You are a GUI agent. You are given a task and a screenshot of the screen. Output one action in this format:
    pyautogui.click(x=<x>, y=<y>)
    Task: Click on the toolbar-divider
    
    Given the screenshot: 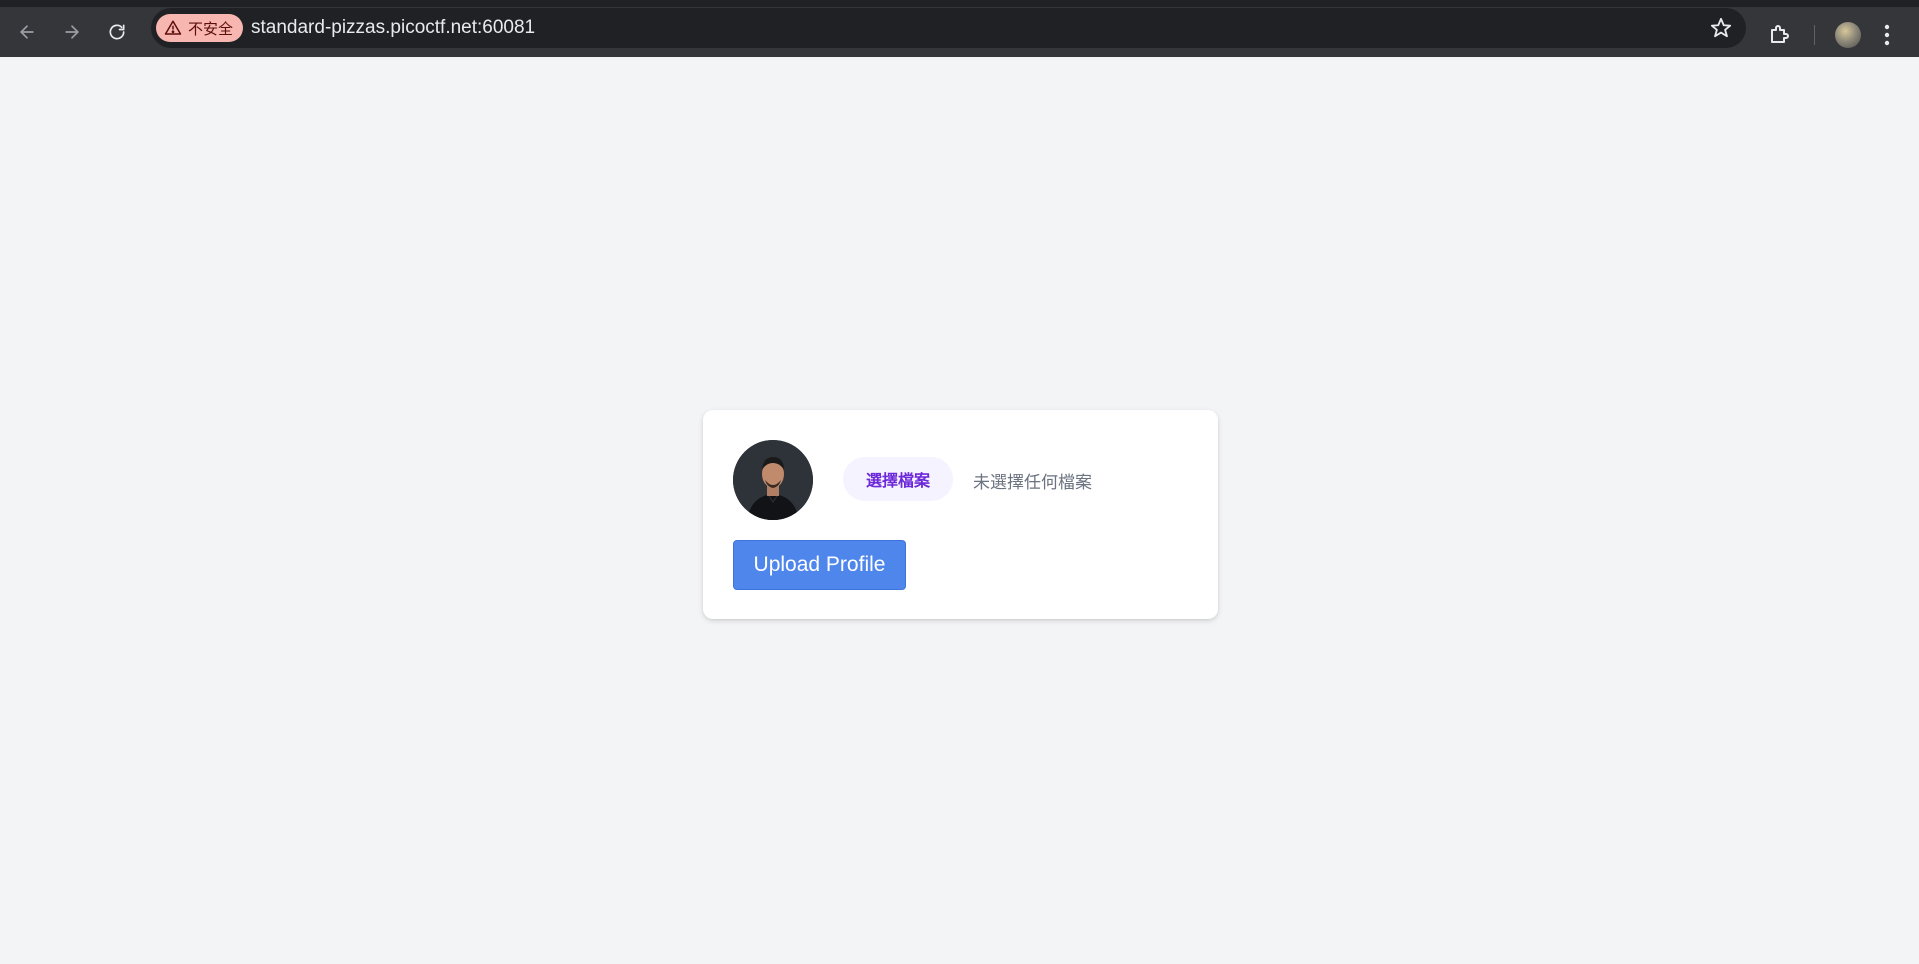 What is the action you would take?
    pyautogui.click(x=1814, y=35)
    